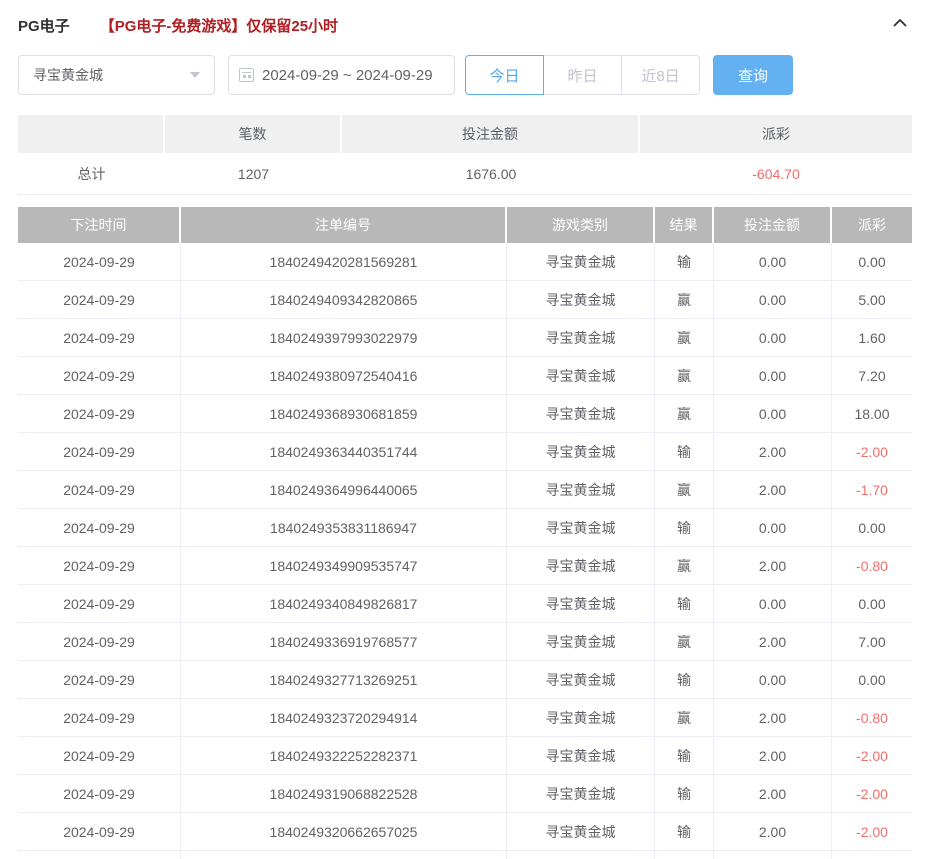 The height and width of the screenshot is (859, 930). I want to click on calendar-icon, so click(246, 75).